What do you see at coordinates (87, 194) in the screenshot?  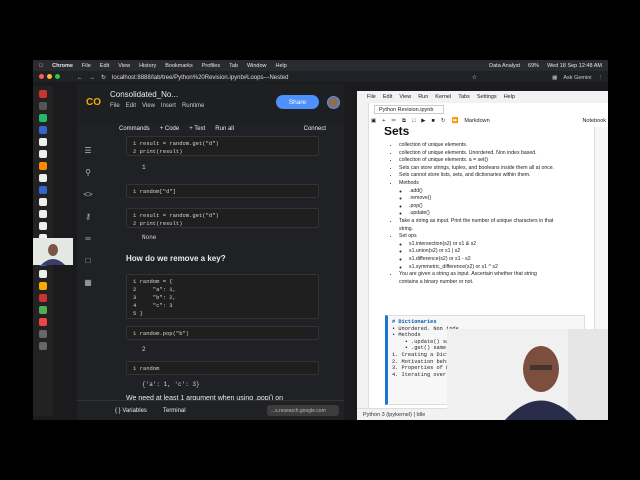 I see `code-icon: <>` at bounding box center [87, 194].